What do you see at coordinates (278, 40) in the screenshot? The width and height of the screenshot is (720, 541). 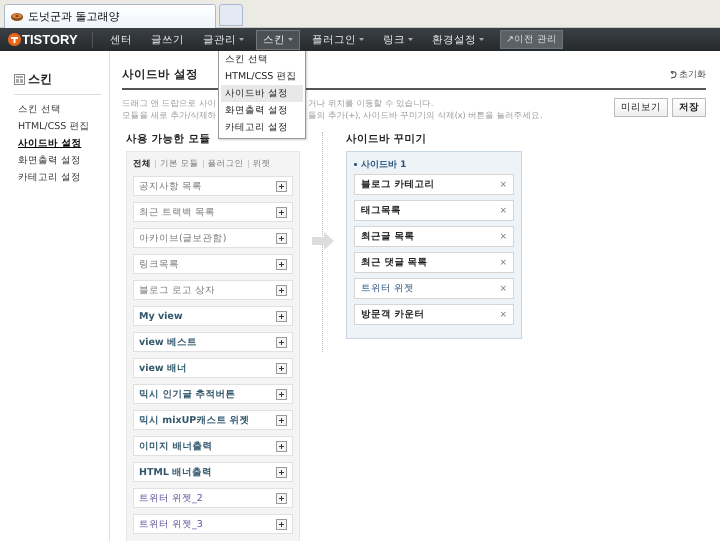 I see `nav-item: 스킨` at bounding box center [278, 40].